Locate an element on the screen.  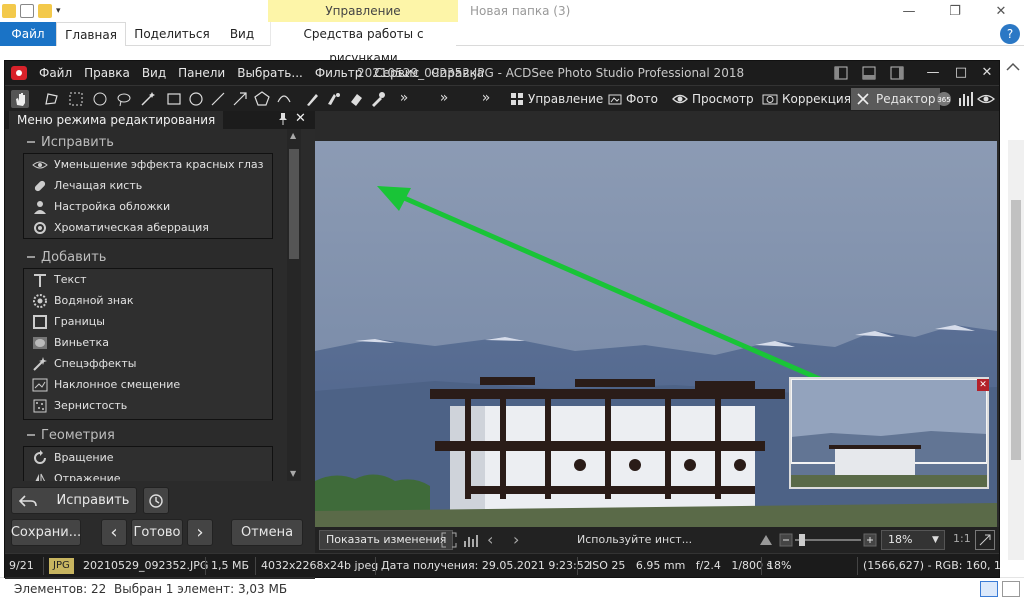
chevron-left-icon: ‹ is located at coordinates (490, 539).